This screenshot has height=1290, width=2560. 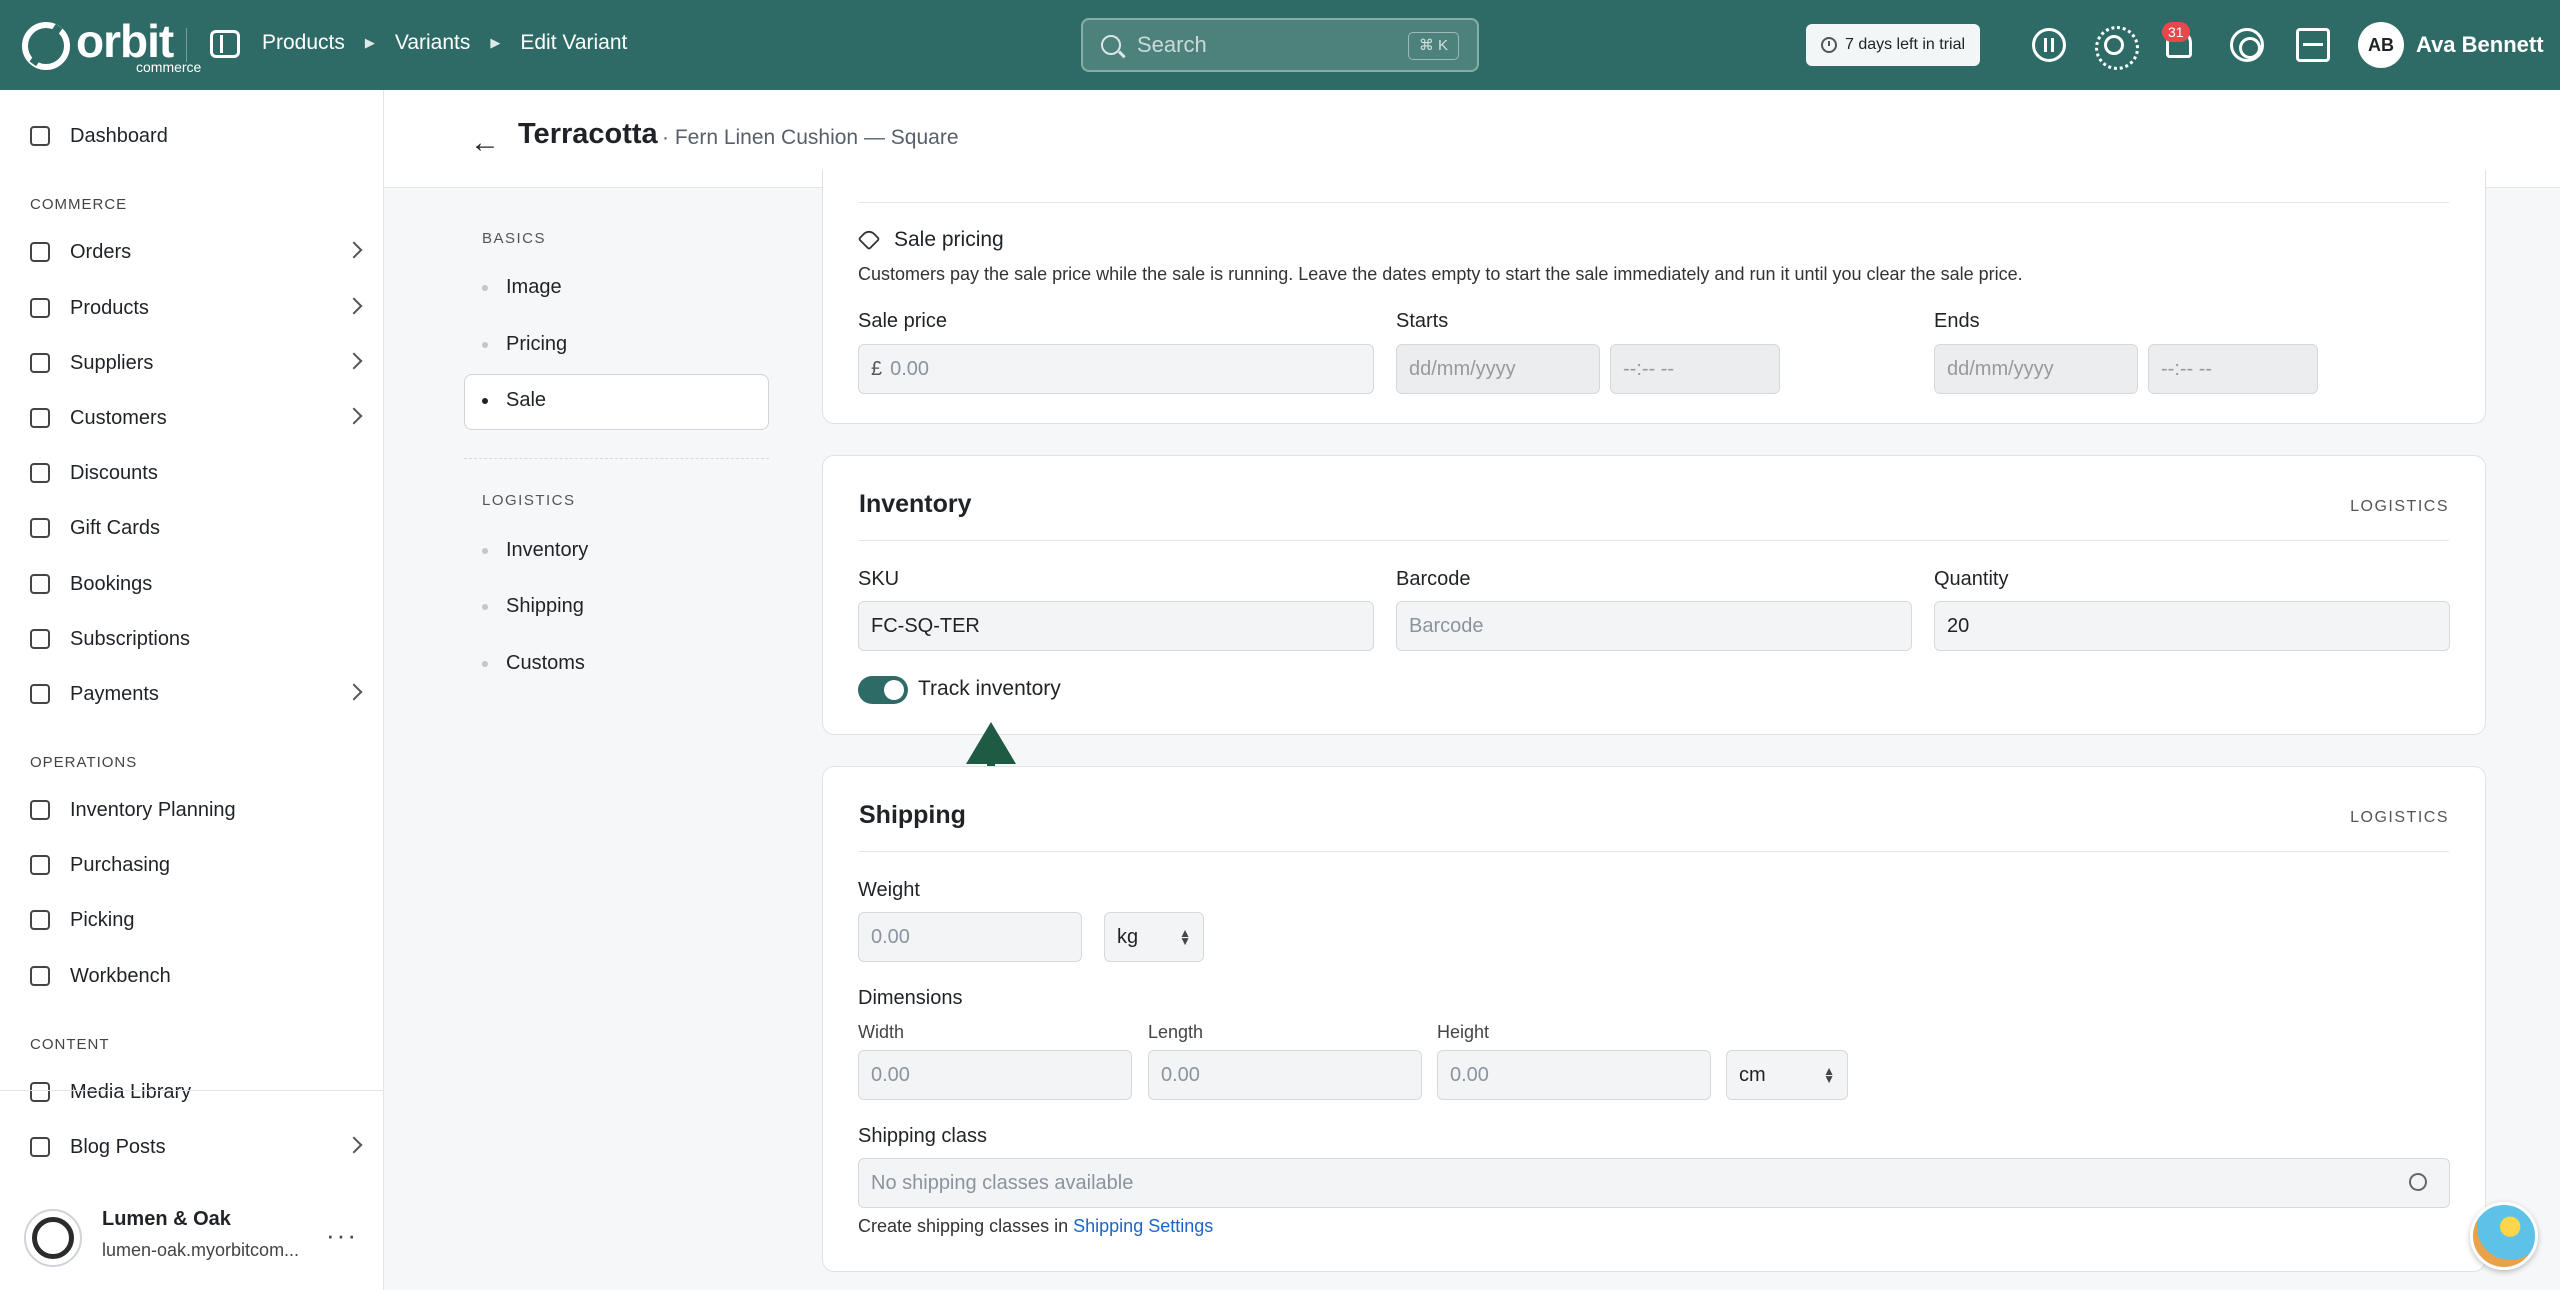 What do you see at coordinates (1446, 625) in the screenshot?
I see `barcode-placeholder: Barcode` at bounding box center [1446, 625].